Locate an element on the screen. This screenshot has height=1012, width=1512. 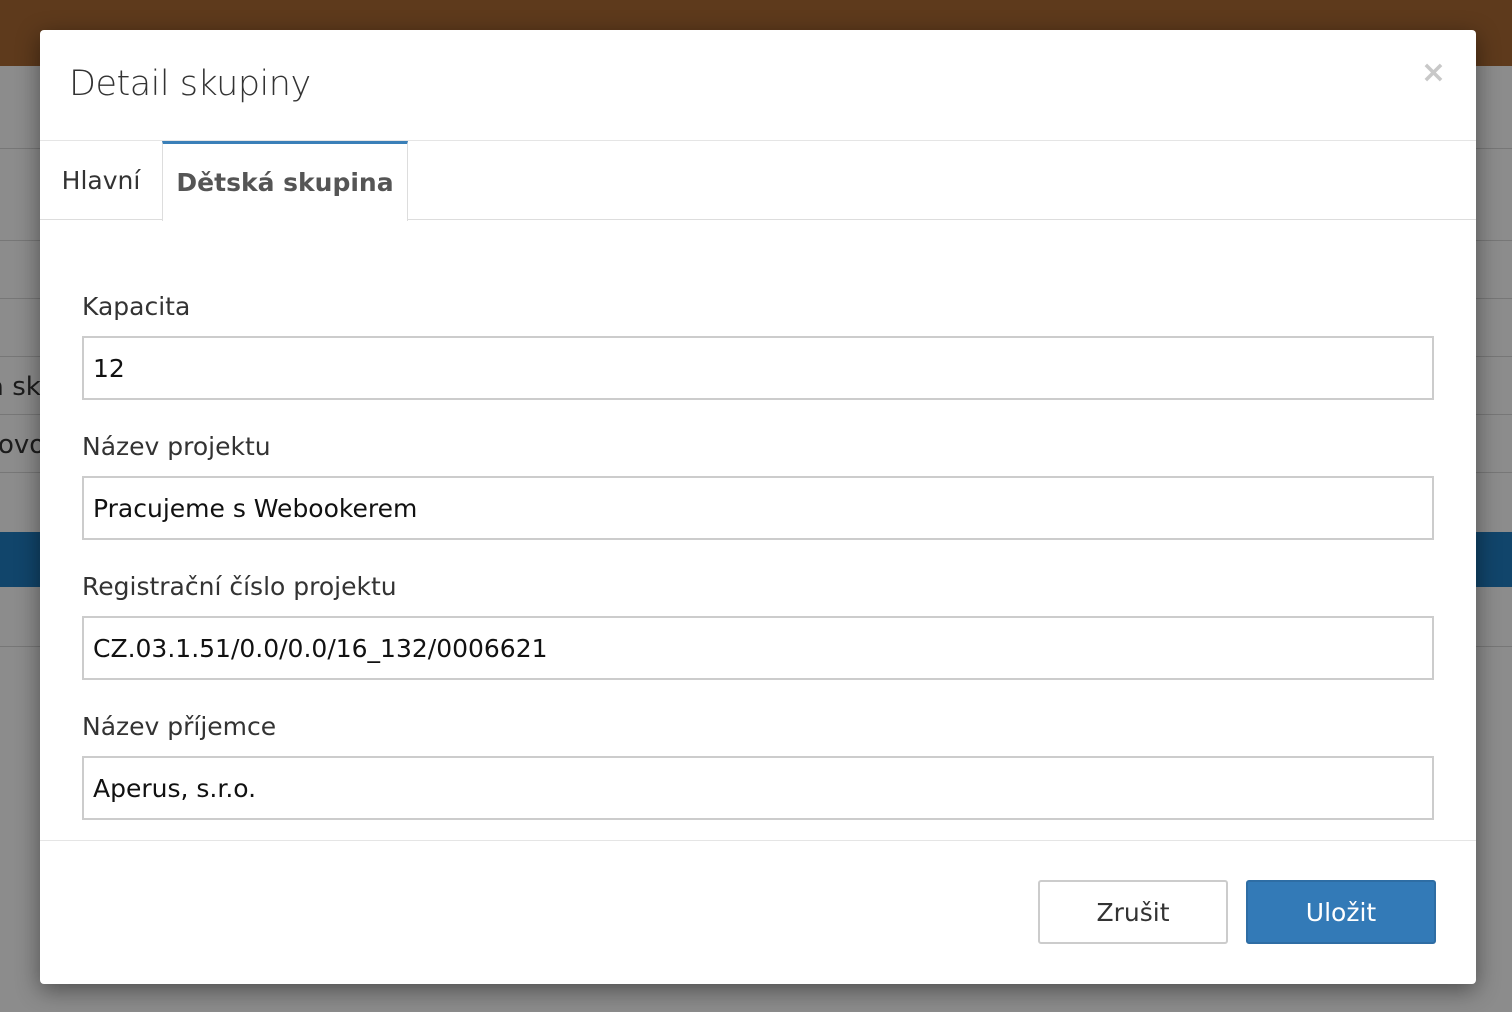
project-name-input is located at coordinates (758, 508).